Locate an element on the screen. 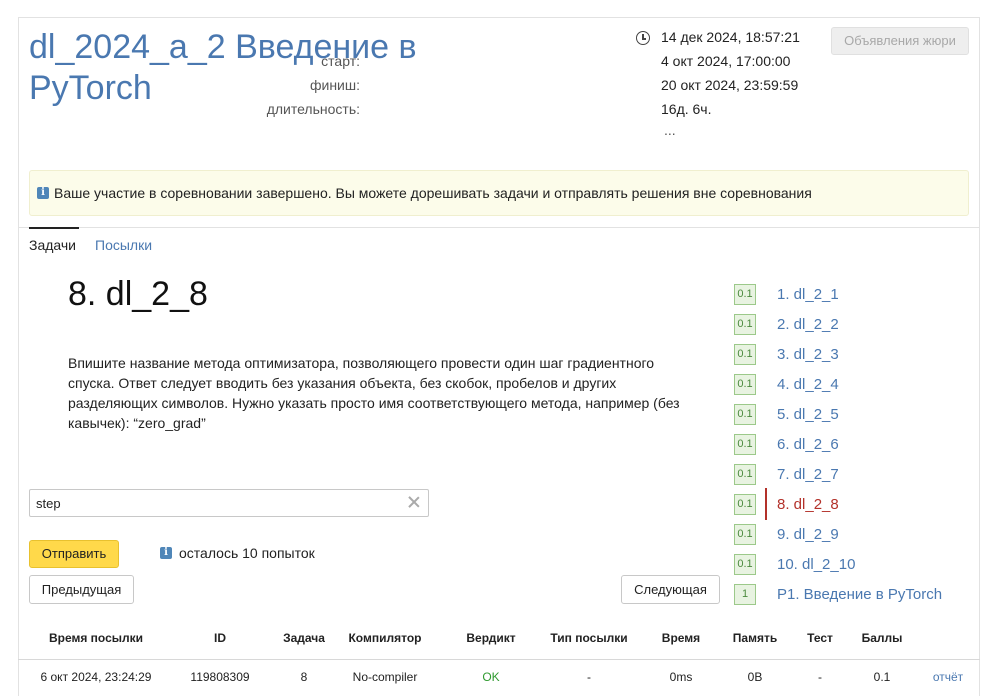  problem-link: 7. dl_2_7 is located at coordinates (808, 474).